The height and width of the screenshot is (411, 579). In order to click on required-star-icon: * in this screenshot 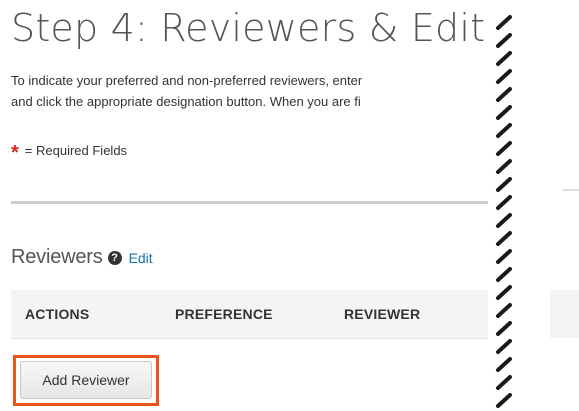, I will do `click(15, 153)`.